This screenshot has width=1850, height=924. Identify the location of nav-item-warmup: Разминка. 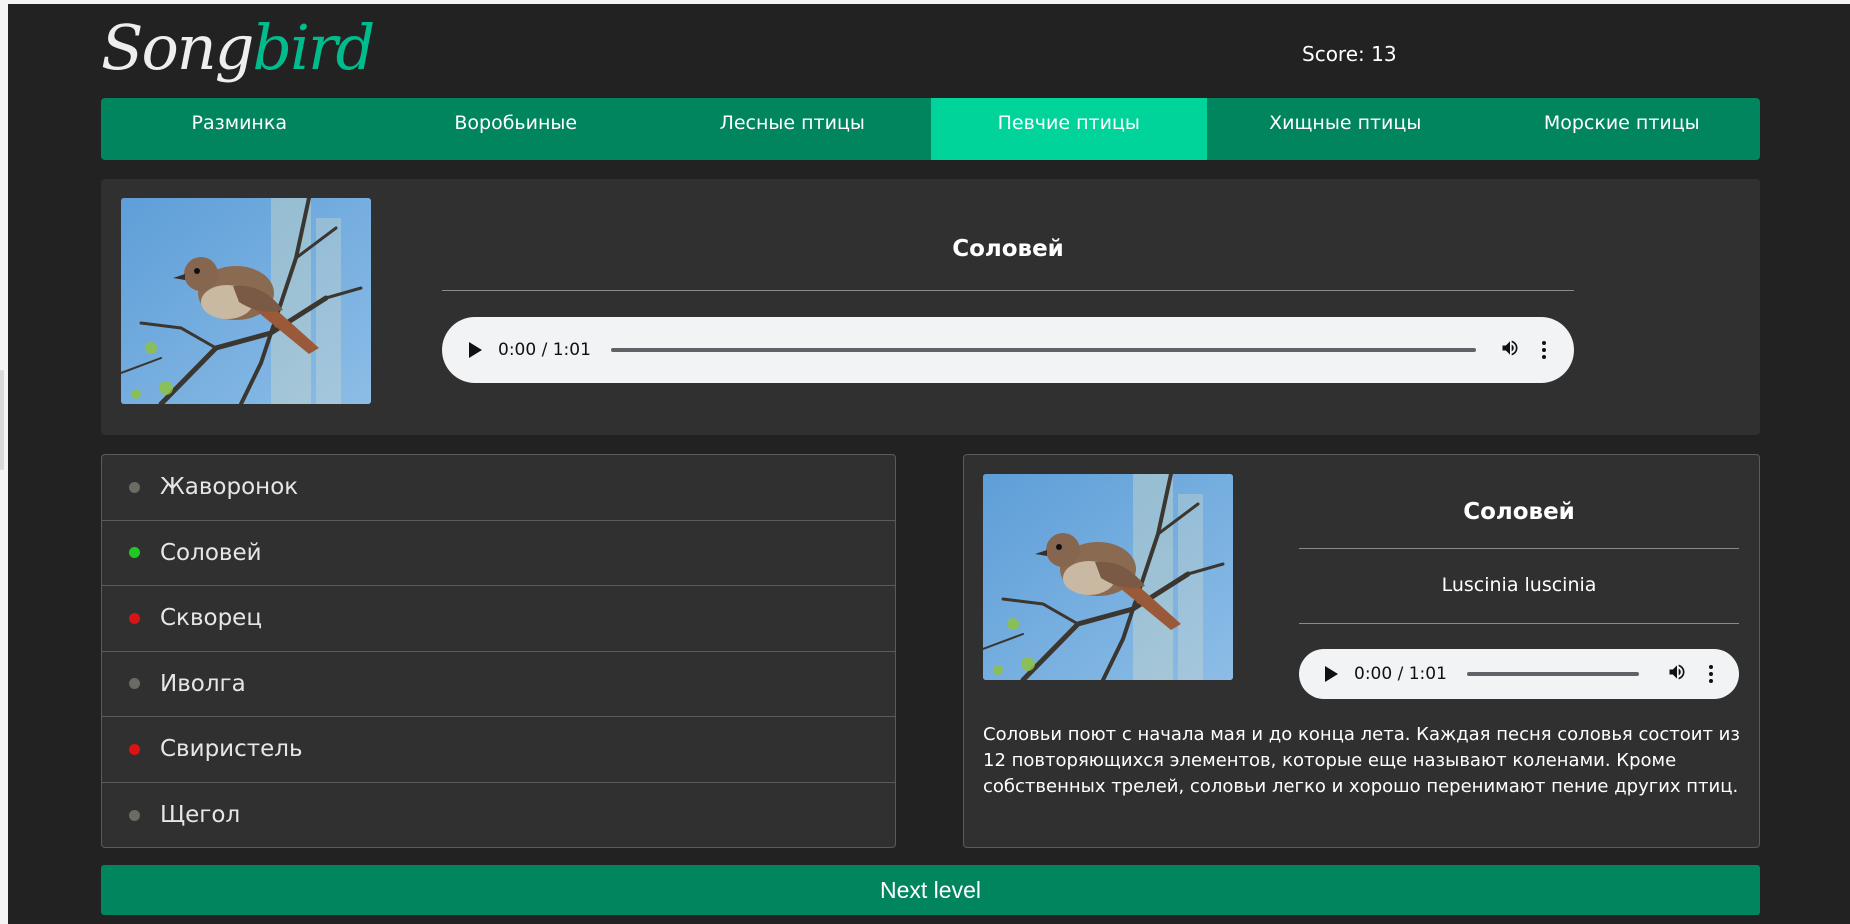
(239, 129).